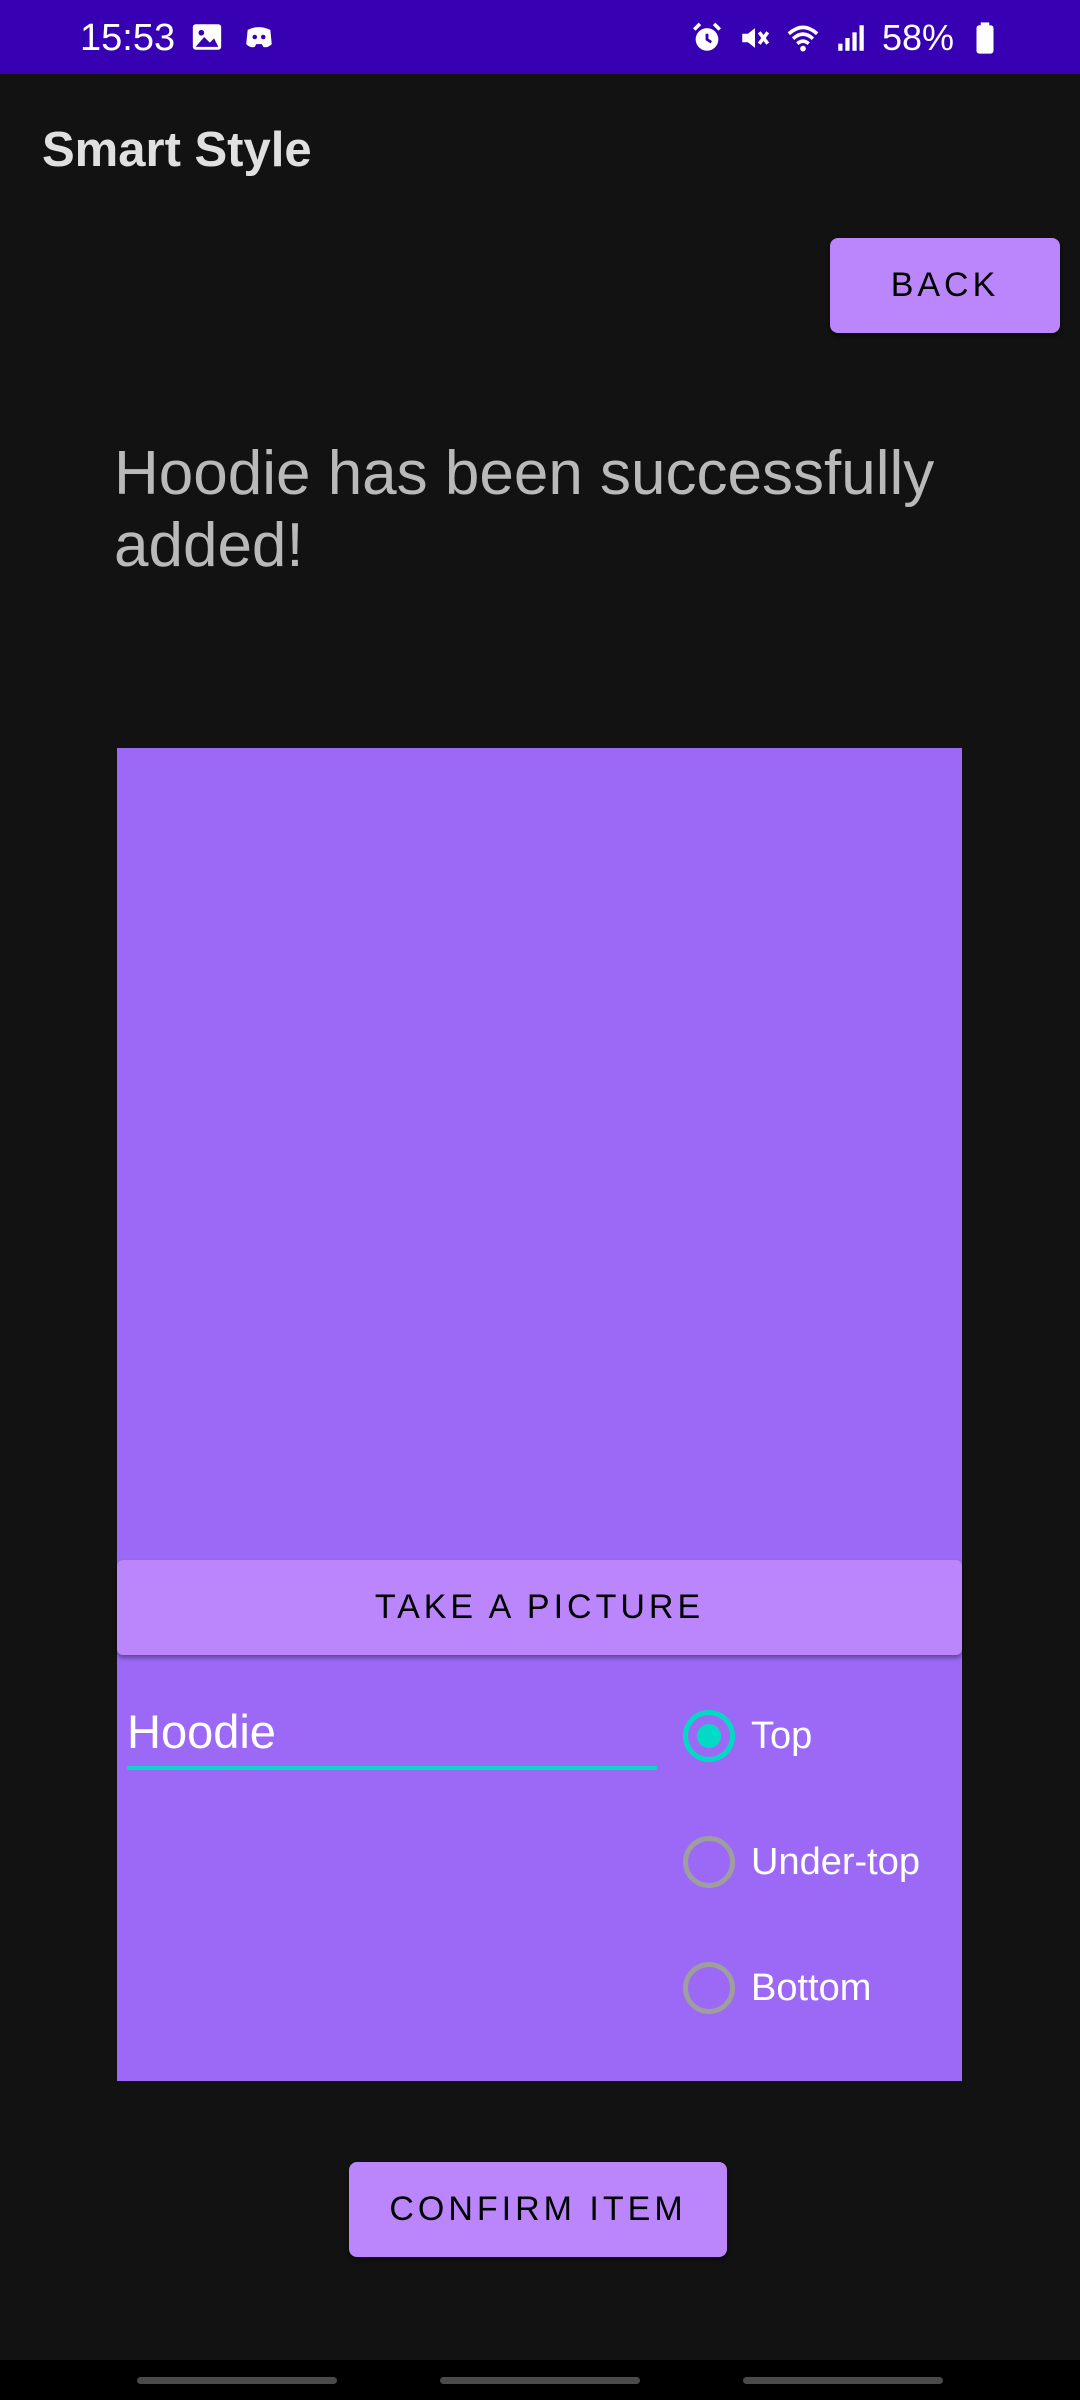 Image resolution: width=1080 pixels, height=2400 pixels. Describe the element at coordinates (539, 1607) in the screenshot. I see `take-picture-button: TAKE A PICTURE` at that location.